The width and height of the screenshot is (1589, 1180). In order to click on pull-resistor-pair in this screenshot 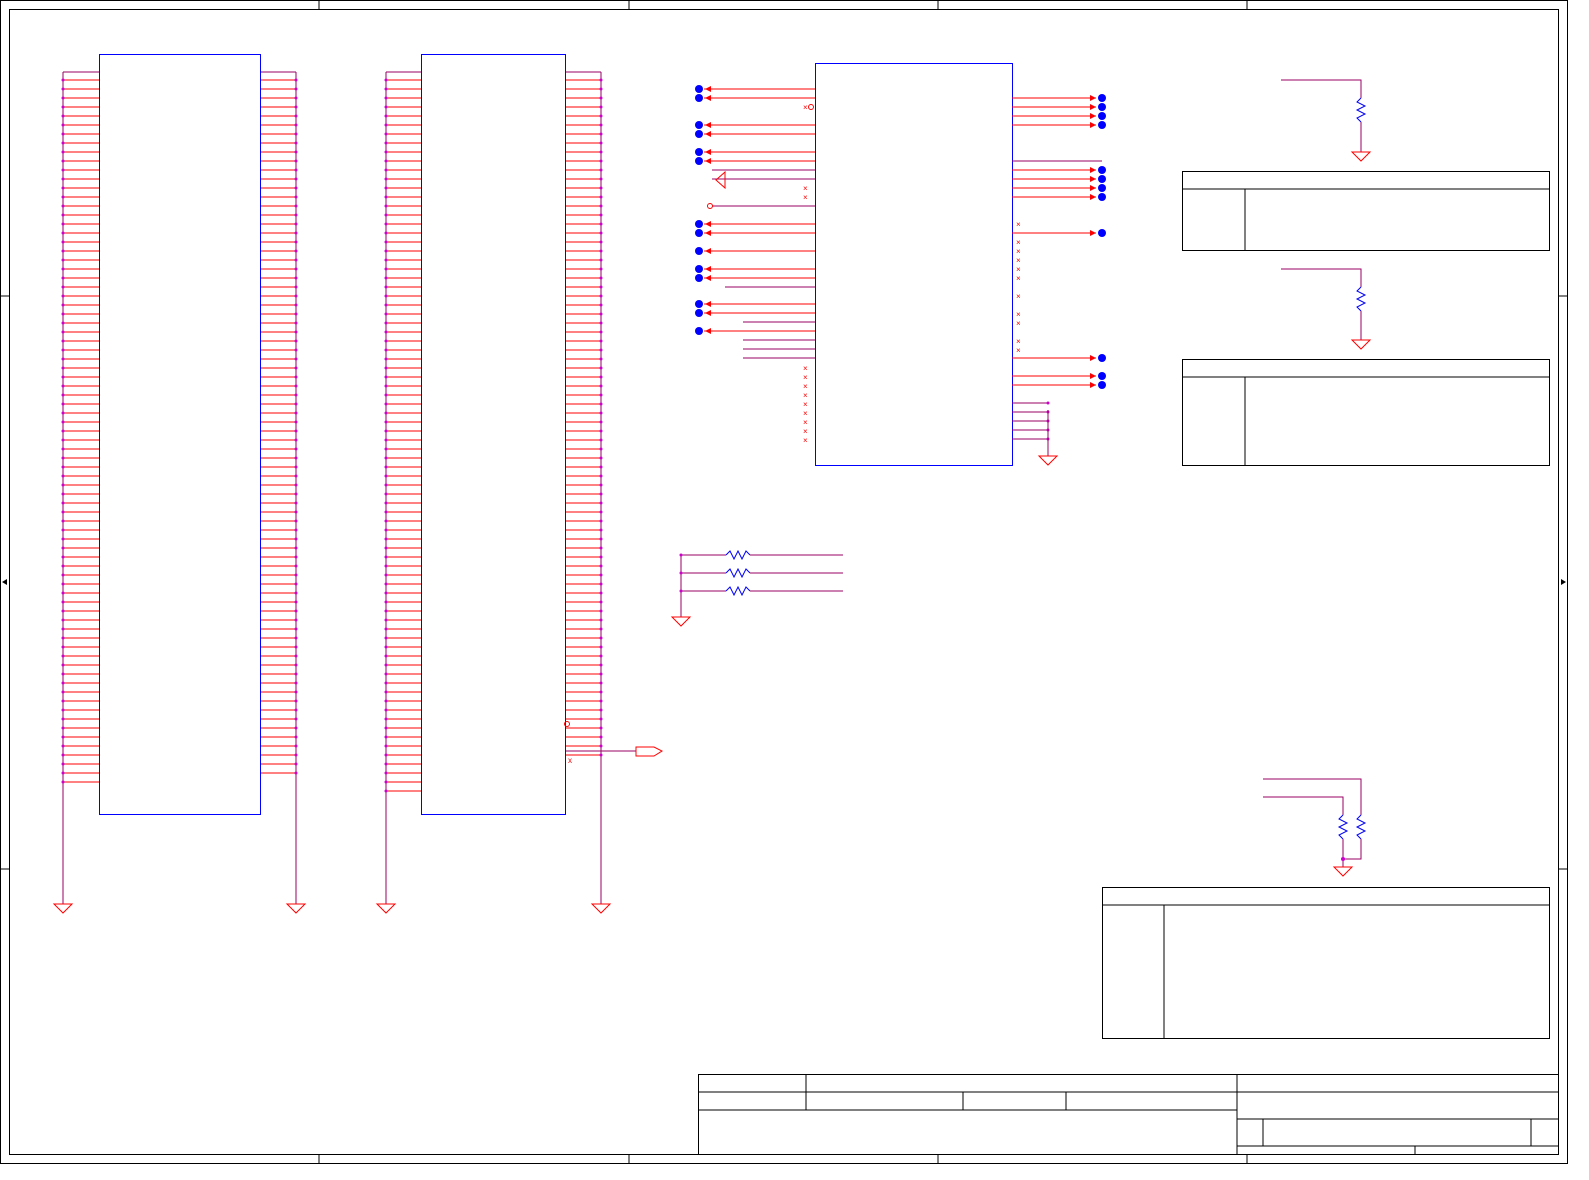, I will do `click(1315, 827)`.